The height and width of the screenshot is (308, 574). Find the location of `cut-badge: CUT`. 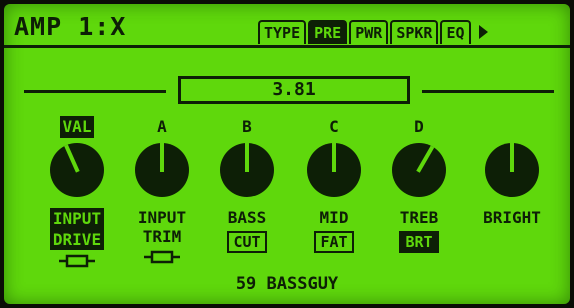

cut-badge: CUT is located at coordinates (247, 242).